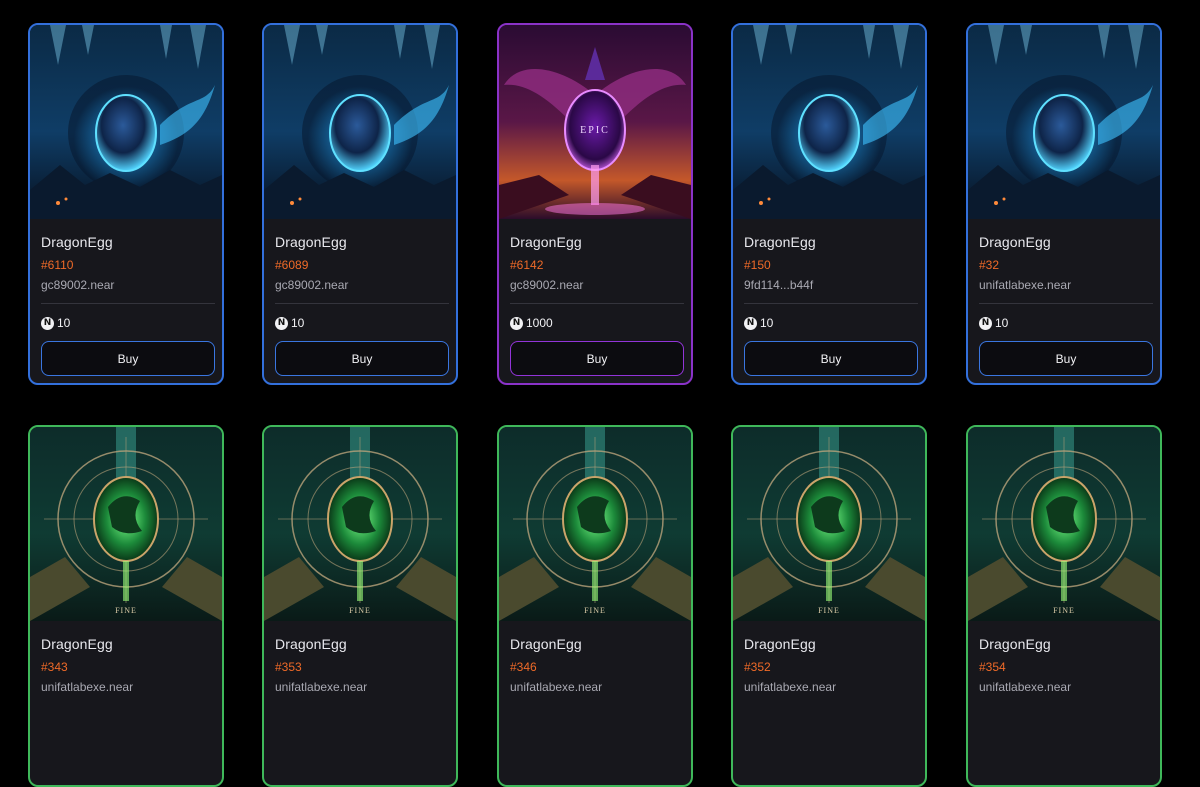 The width and height of the screenshot is (1200, 787). I want to click on token-id: #6110, so click(57, 265).